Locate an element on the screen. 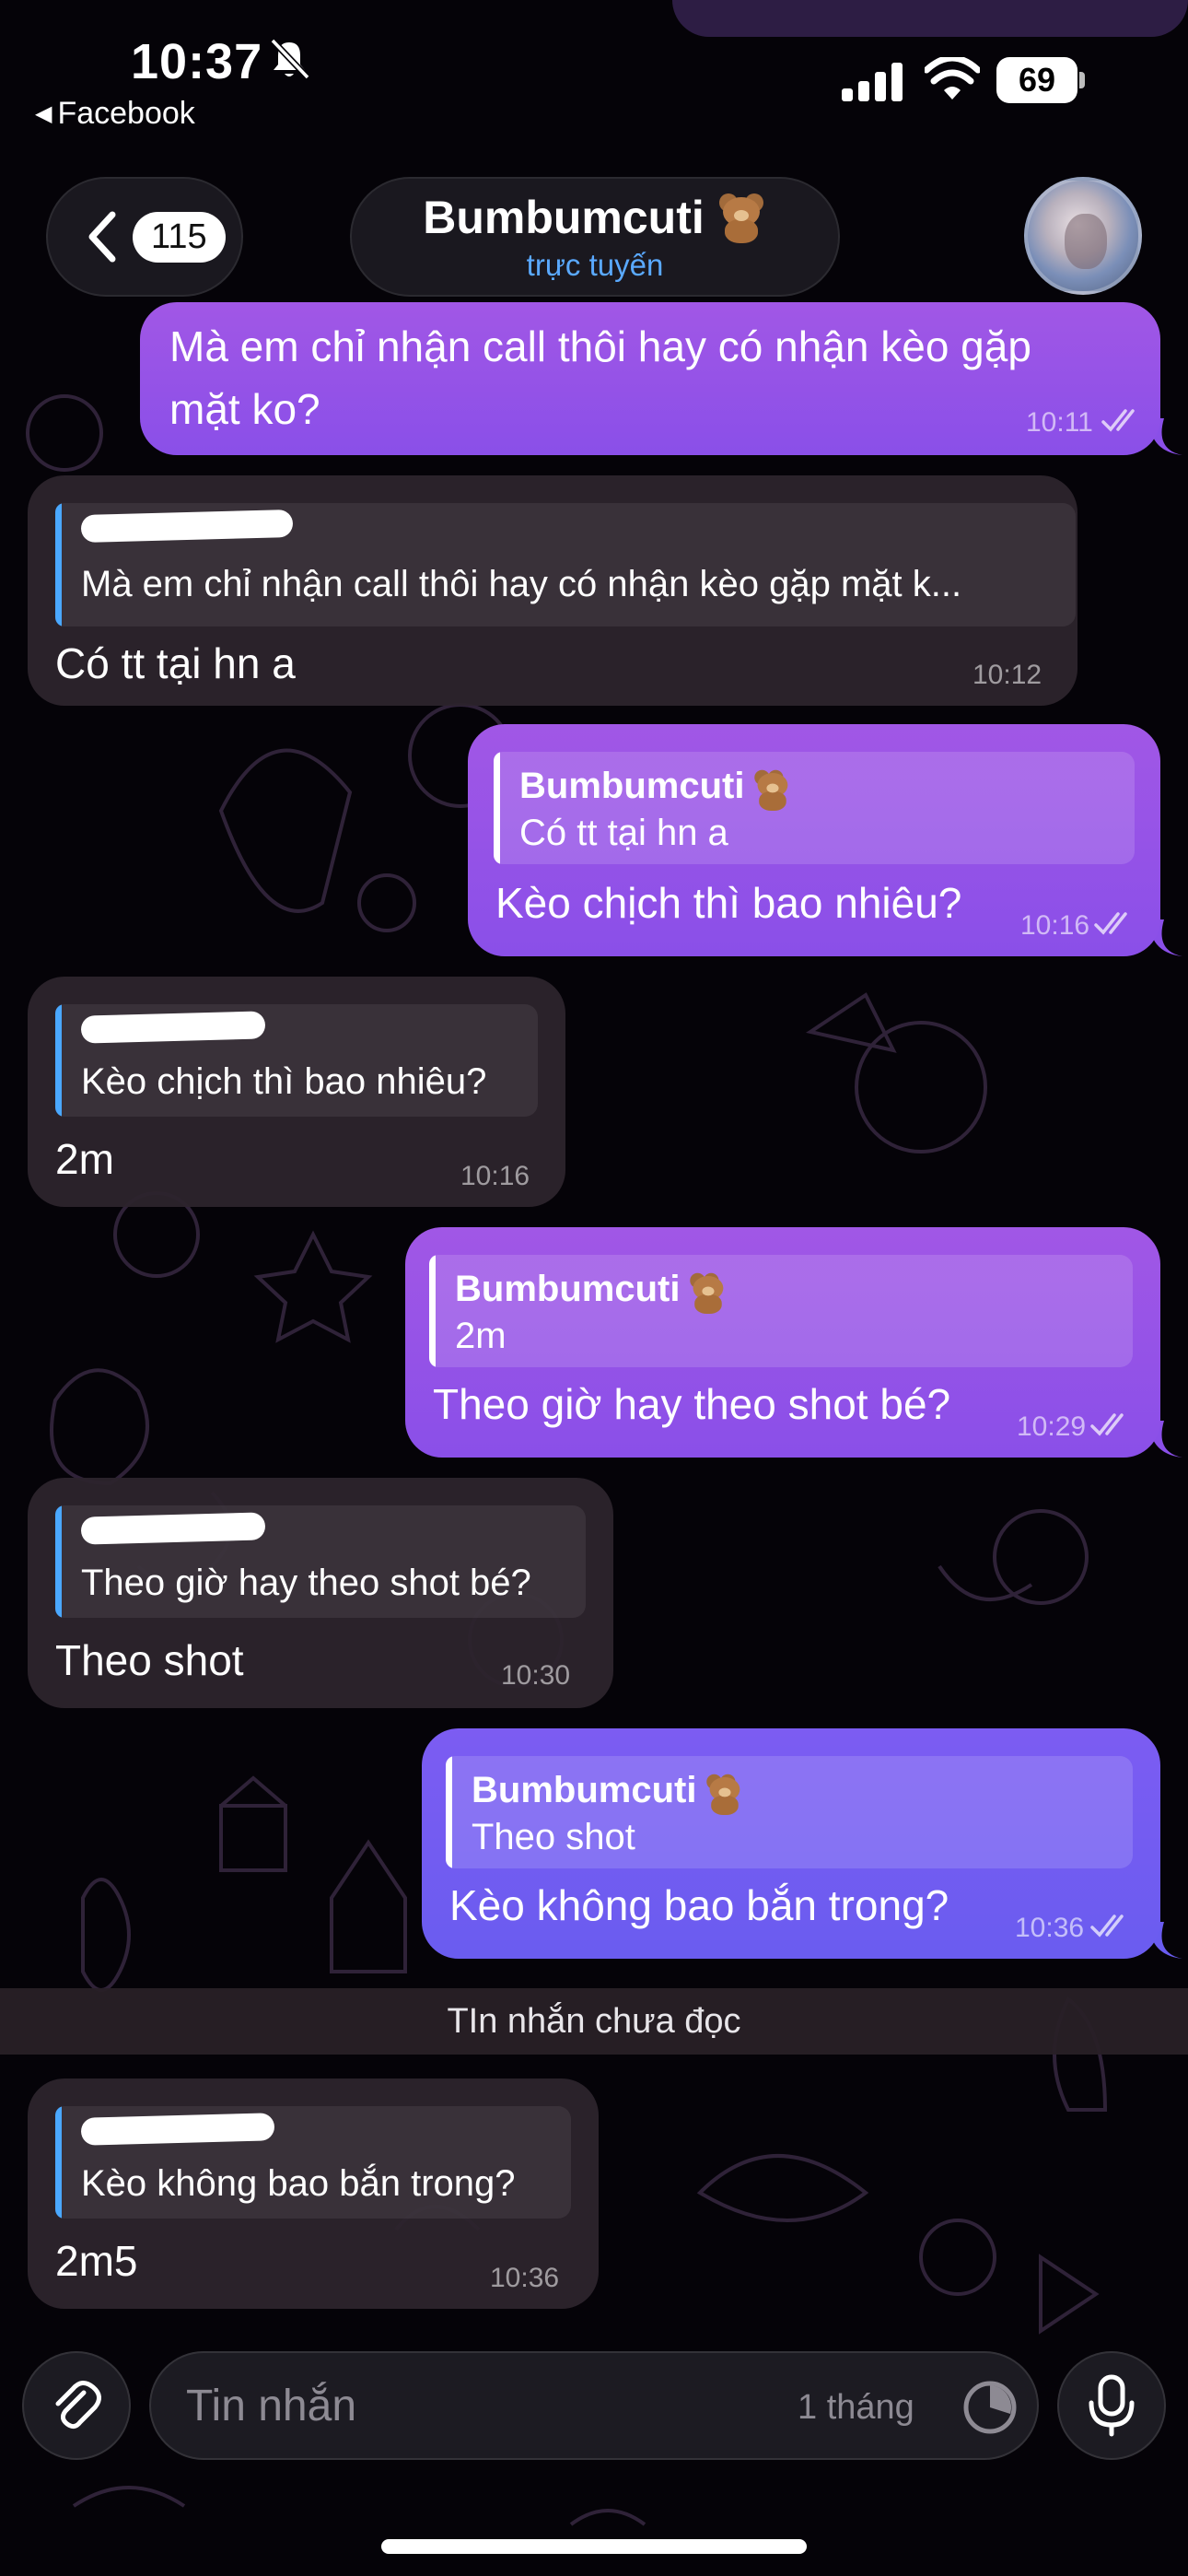 This screenshot has width=1188, height=2576. attach-button is located at coordinates (76, 2405).